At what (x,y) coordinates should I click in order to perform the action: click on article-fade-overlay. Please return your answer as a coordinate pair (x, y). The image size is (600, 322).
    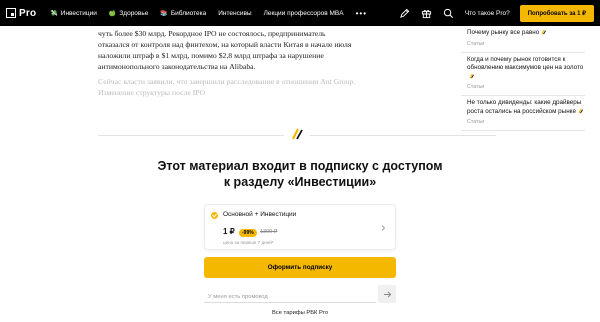
    Looking at the image, I should click on (230, 121).